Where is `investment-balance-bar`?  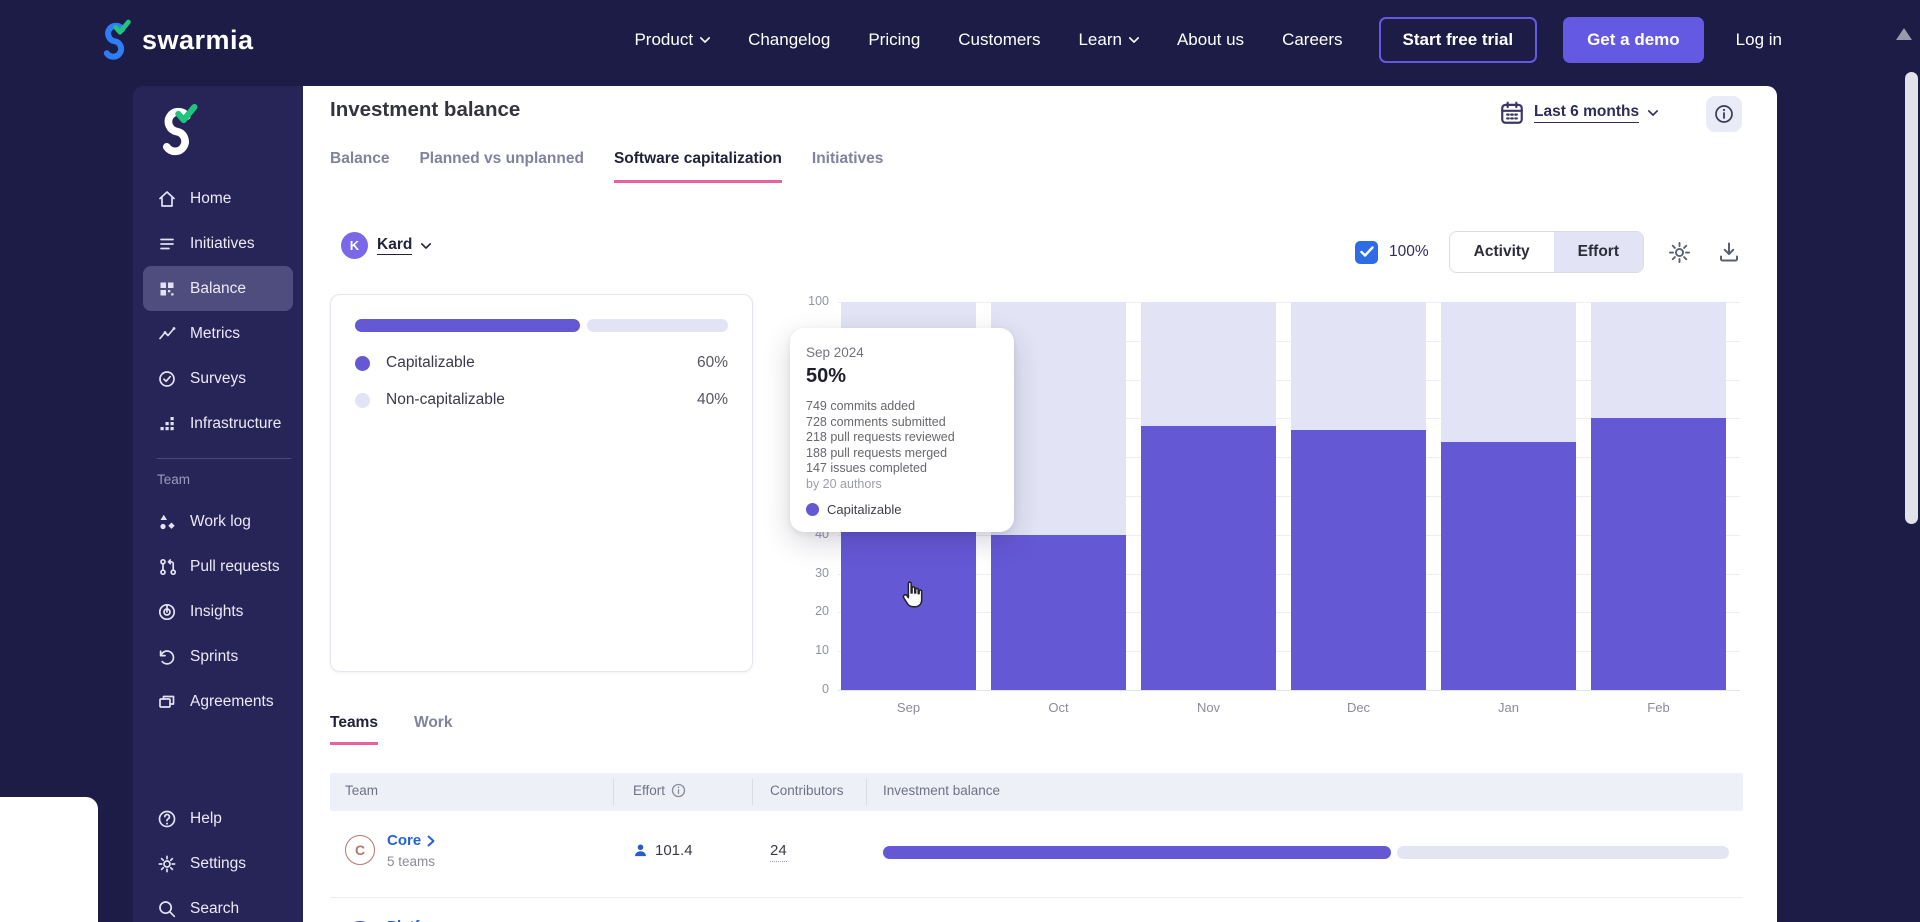 investment-balance-bar is located at coordinates (1306, 852).